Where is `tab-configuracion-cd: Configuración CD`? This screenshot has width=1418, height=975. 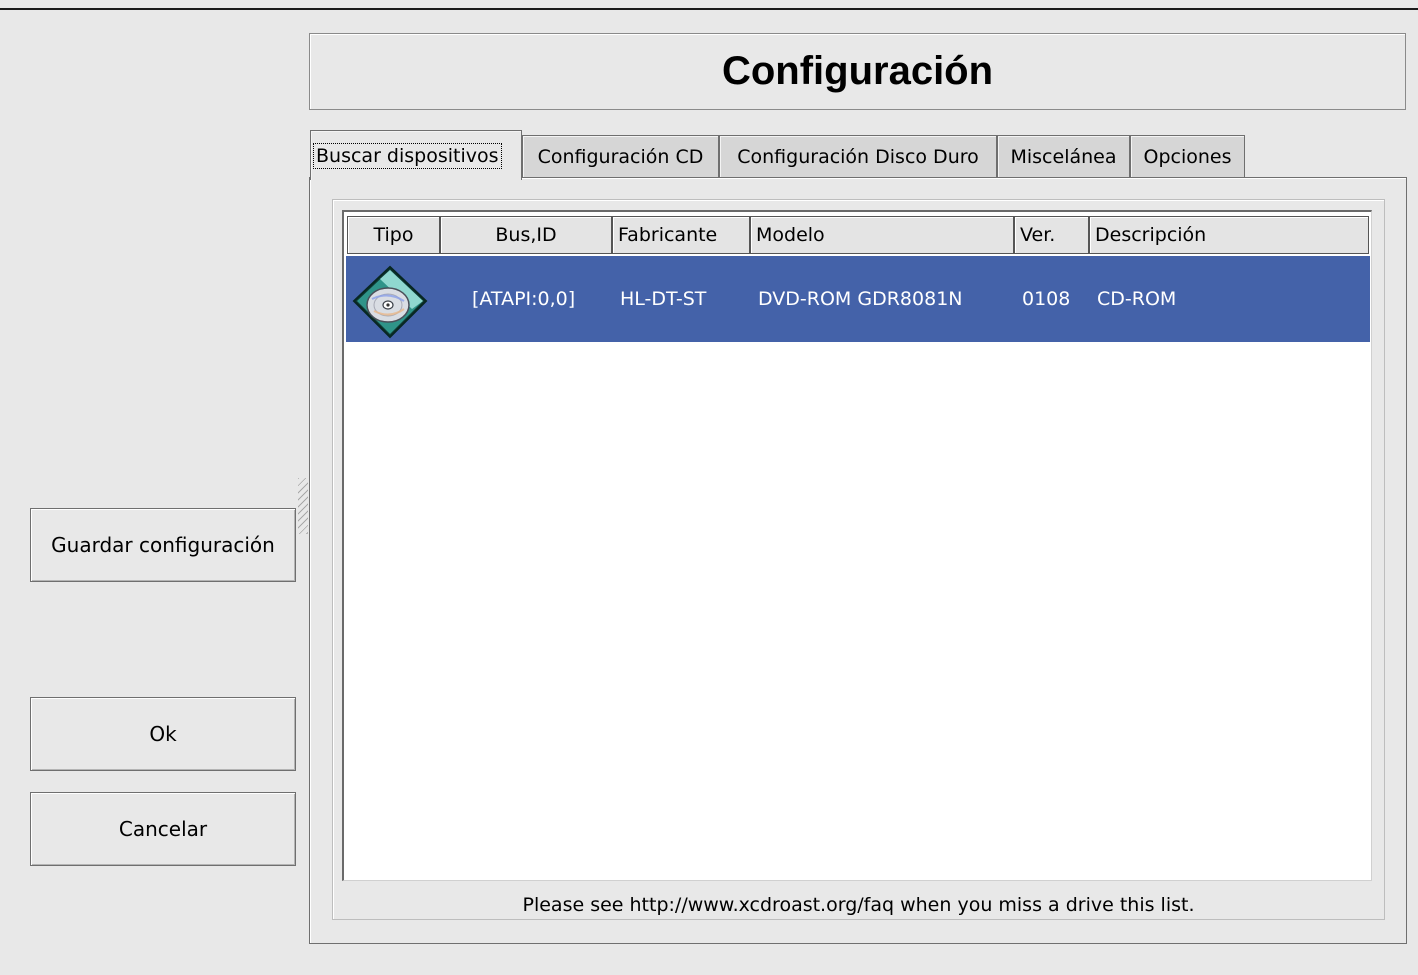 tab-configuracion-cd: Configuración CD is located at coordinates (620, 156).